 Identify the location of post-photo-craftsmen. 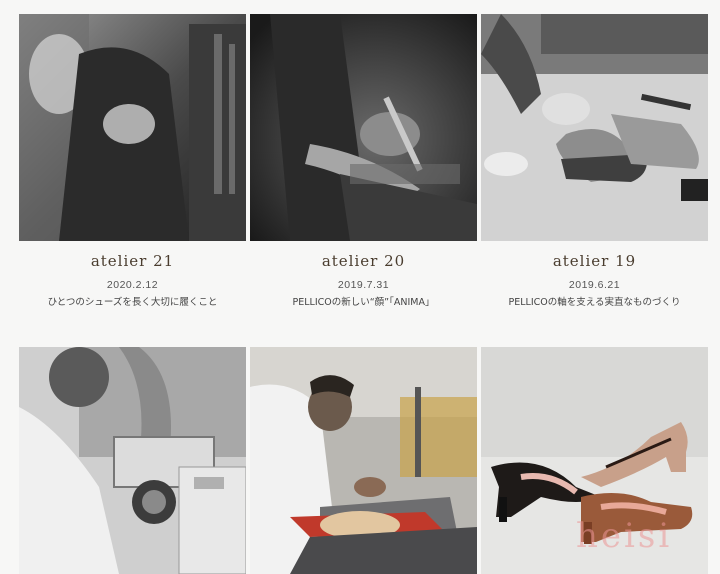
(132, 127).